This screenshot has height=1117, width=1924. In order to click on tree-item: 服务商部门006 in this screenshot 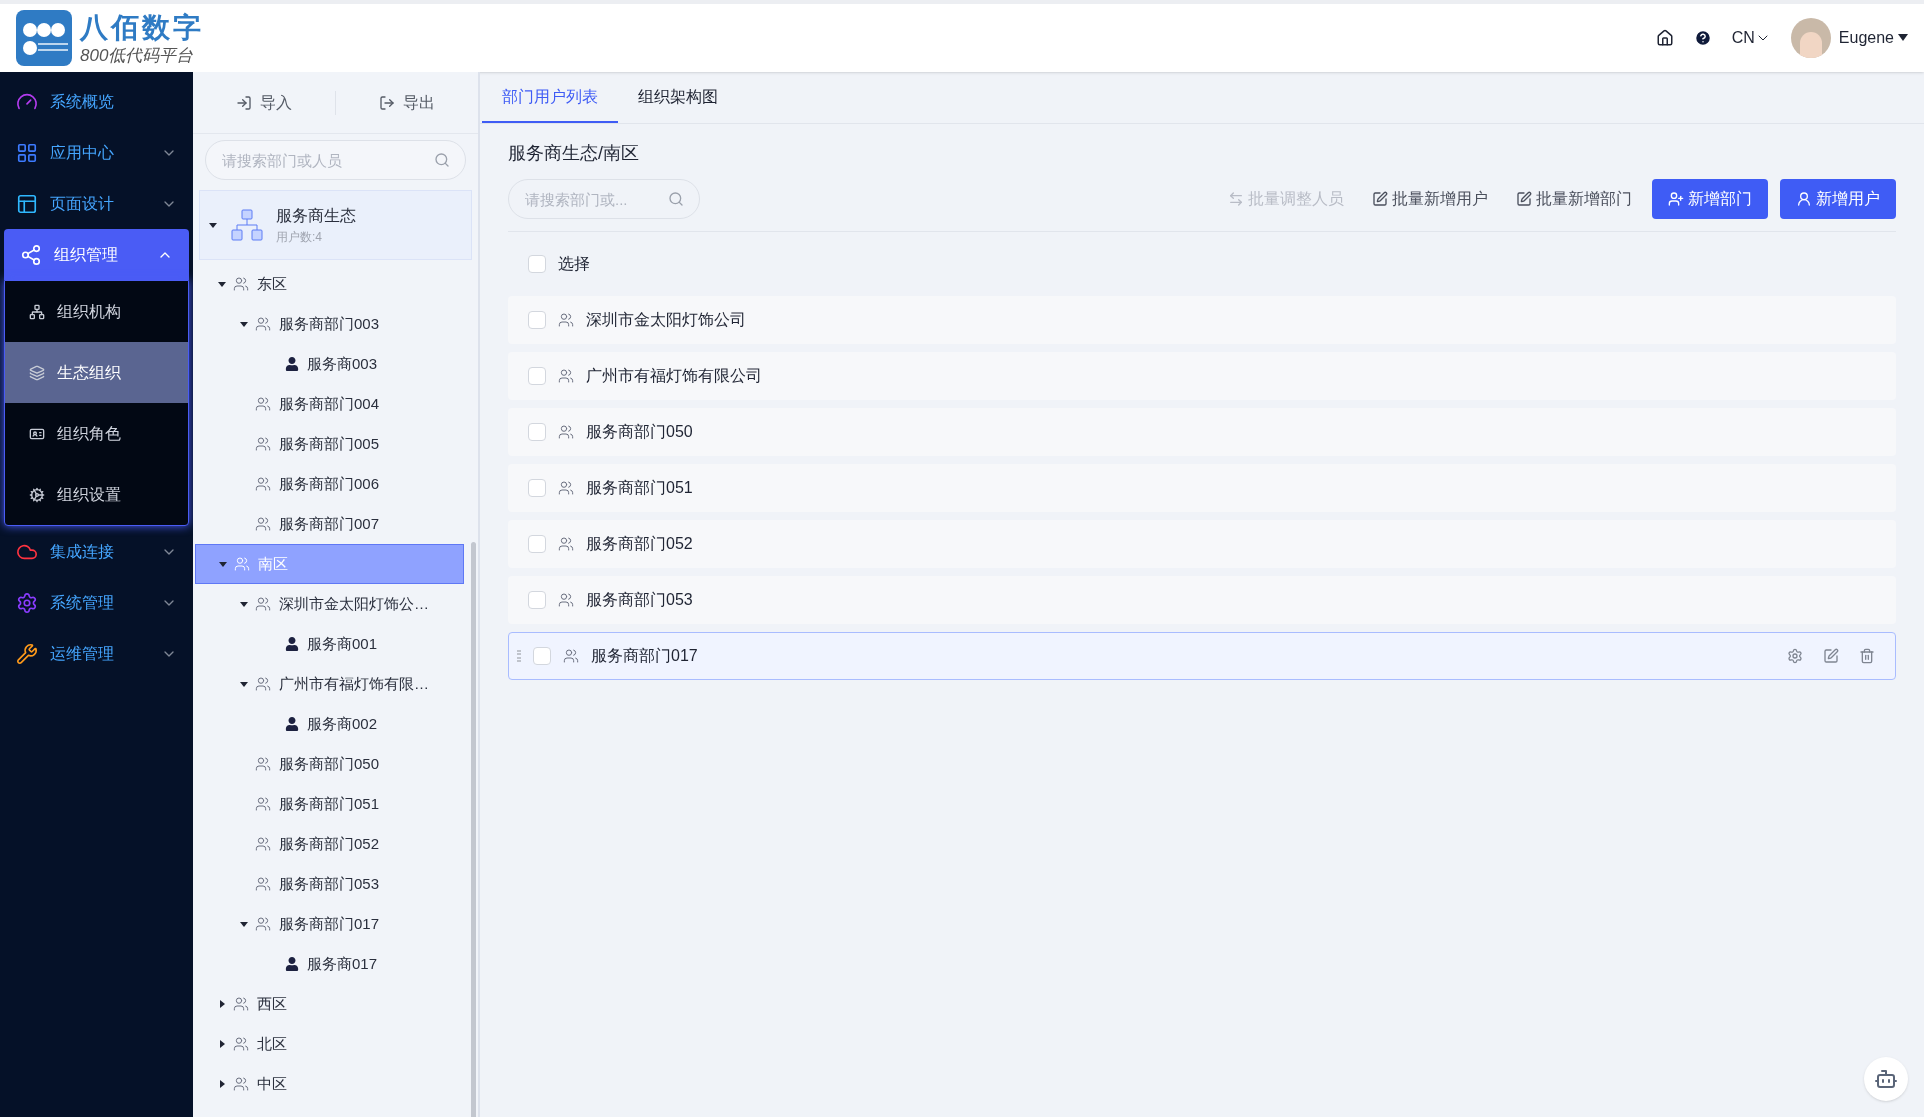, I will do `click(329, 484)`.